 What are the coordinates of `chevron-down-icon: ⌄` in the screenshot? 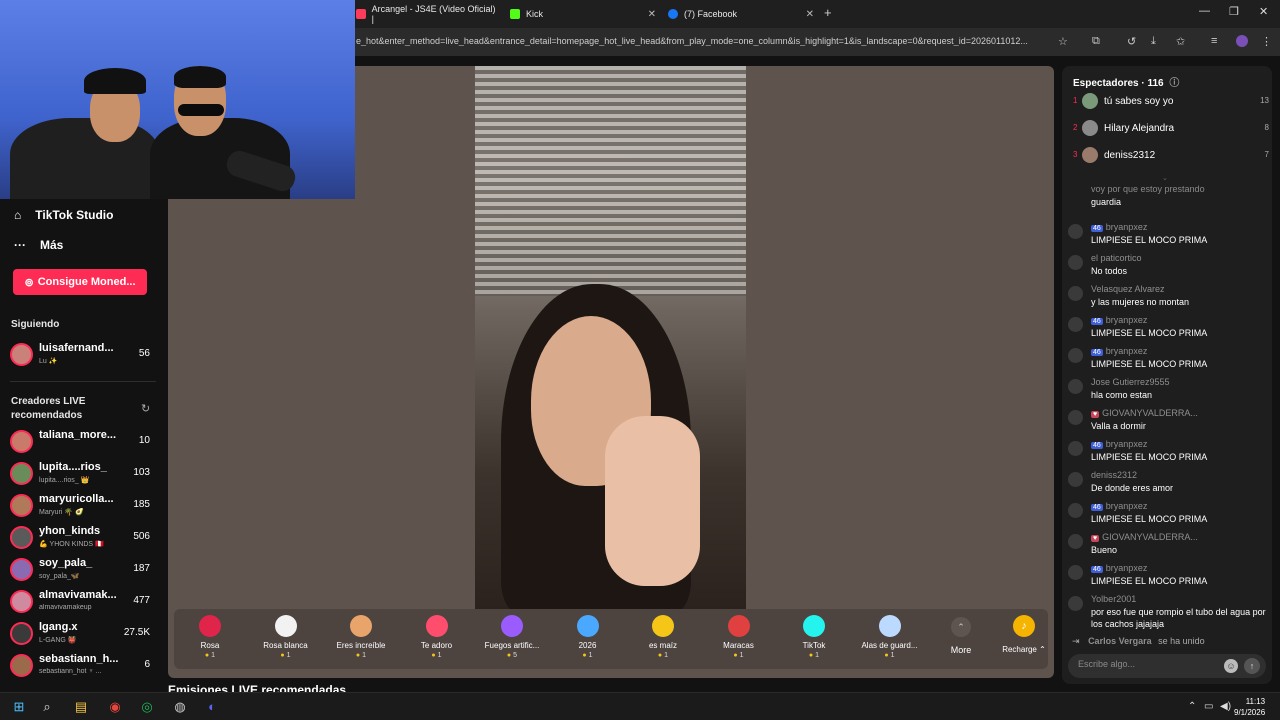 It's located at (1165, 178).